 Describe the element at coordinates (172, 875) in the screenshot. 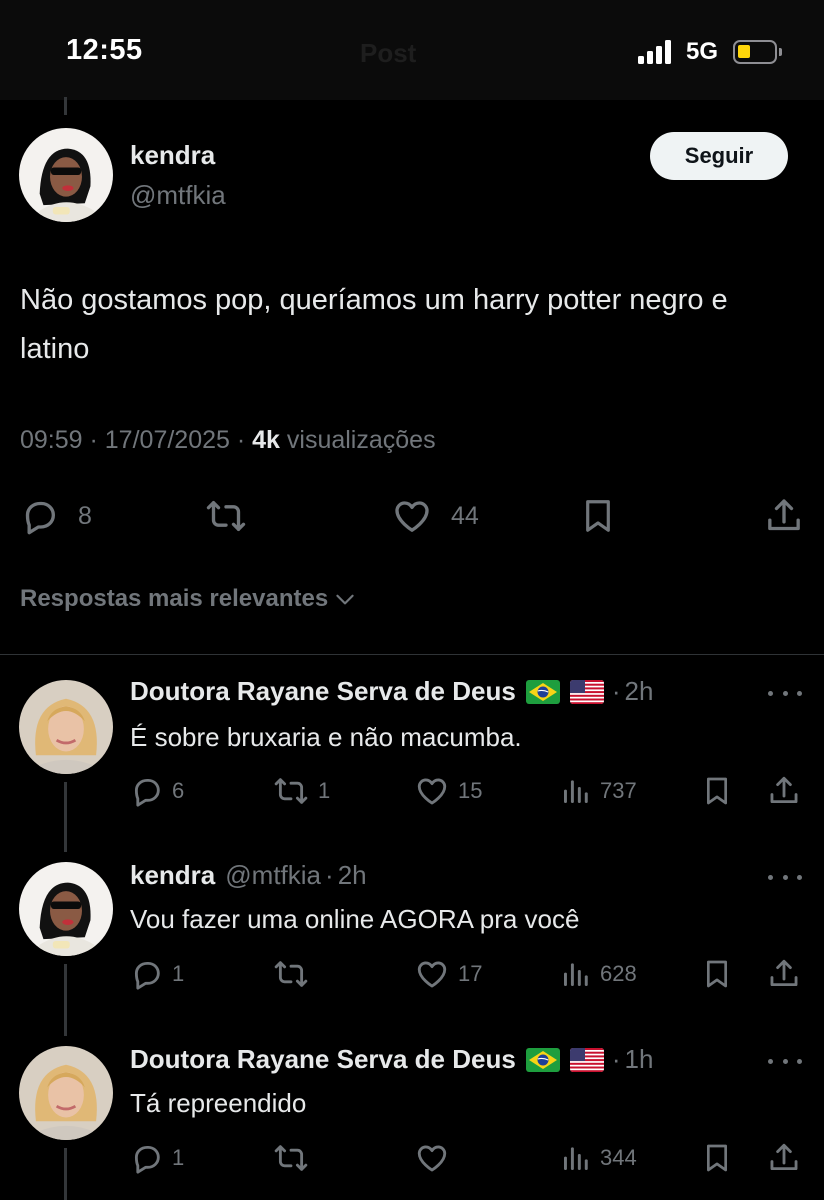

I see `reply-author-name: kendra` at that location.